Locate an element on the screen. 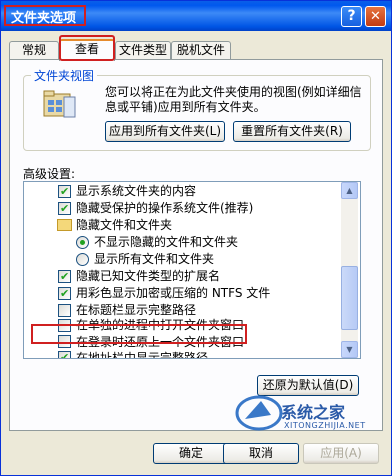 The width and height of the screenshot is (392, 476). watermark-text: 系统之家 is located at coordinates (313, 412).